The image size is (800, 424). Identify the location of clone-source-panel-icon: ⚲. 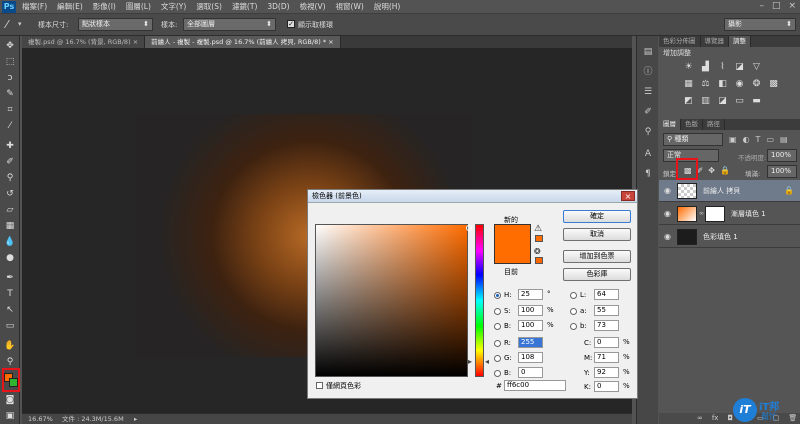
(648, 132).